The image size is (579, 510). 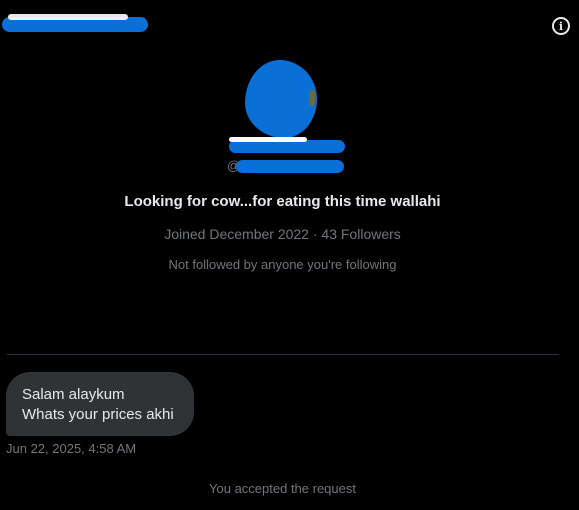 What do you see at coordinates (236, 234) in the screenshot?
I see `joined-date: Joined December 2022` at bounding box center [236, 234].